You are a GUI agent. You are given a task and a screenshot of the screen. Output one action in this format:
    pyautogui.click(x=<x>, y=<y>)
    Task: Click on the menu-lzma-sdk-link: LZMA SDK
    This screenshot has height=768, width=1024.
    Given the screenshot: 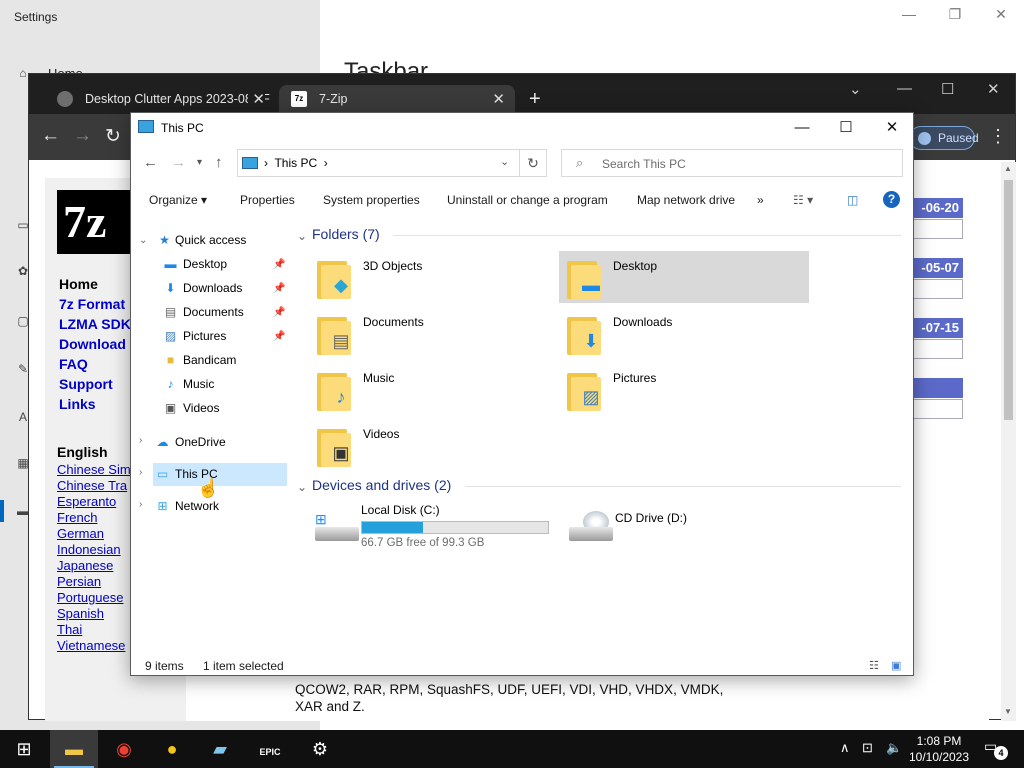 What is the action you would take?
    pyautogui.click(x=95, y=324)
    